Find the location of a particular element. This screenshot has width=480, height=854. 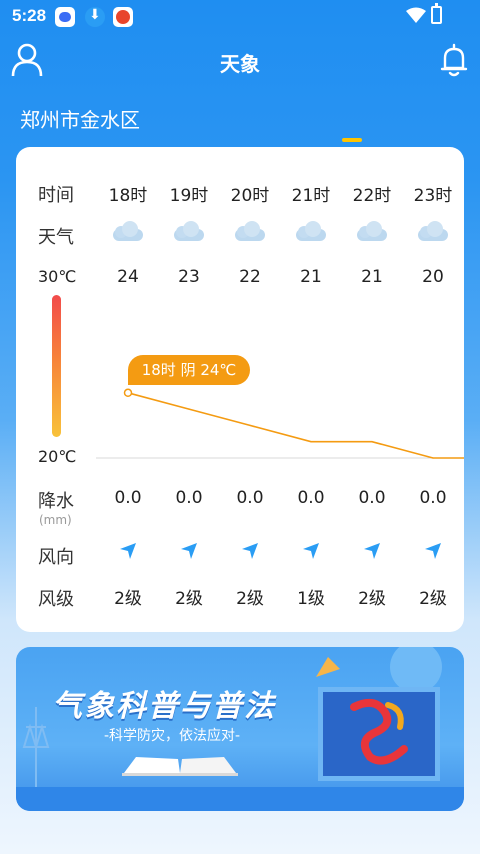

temperature-point is located at coordinates (128, 393).